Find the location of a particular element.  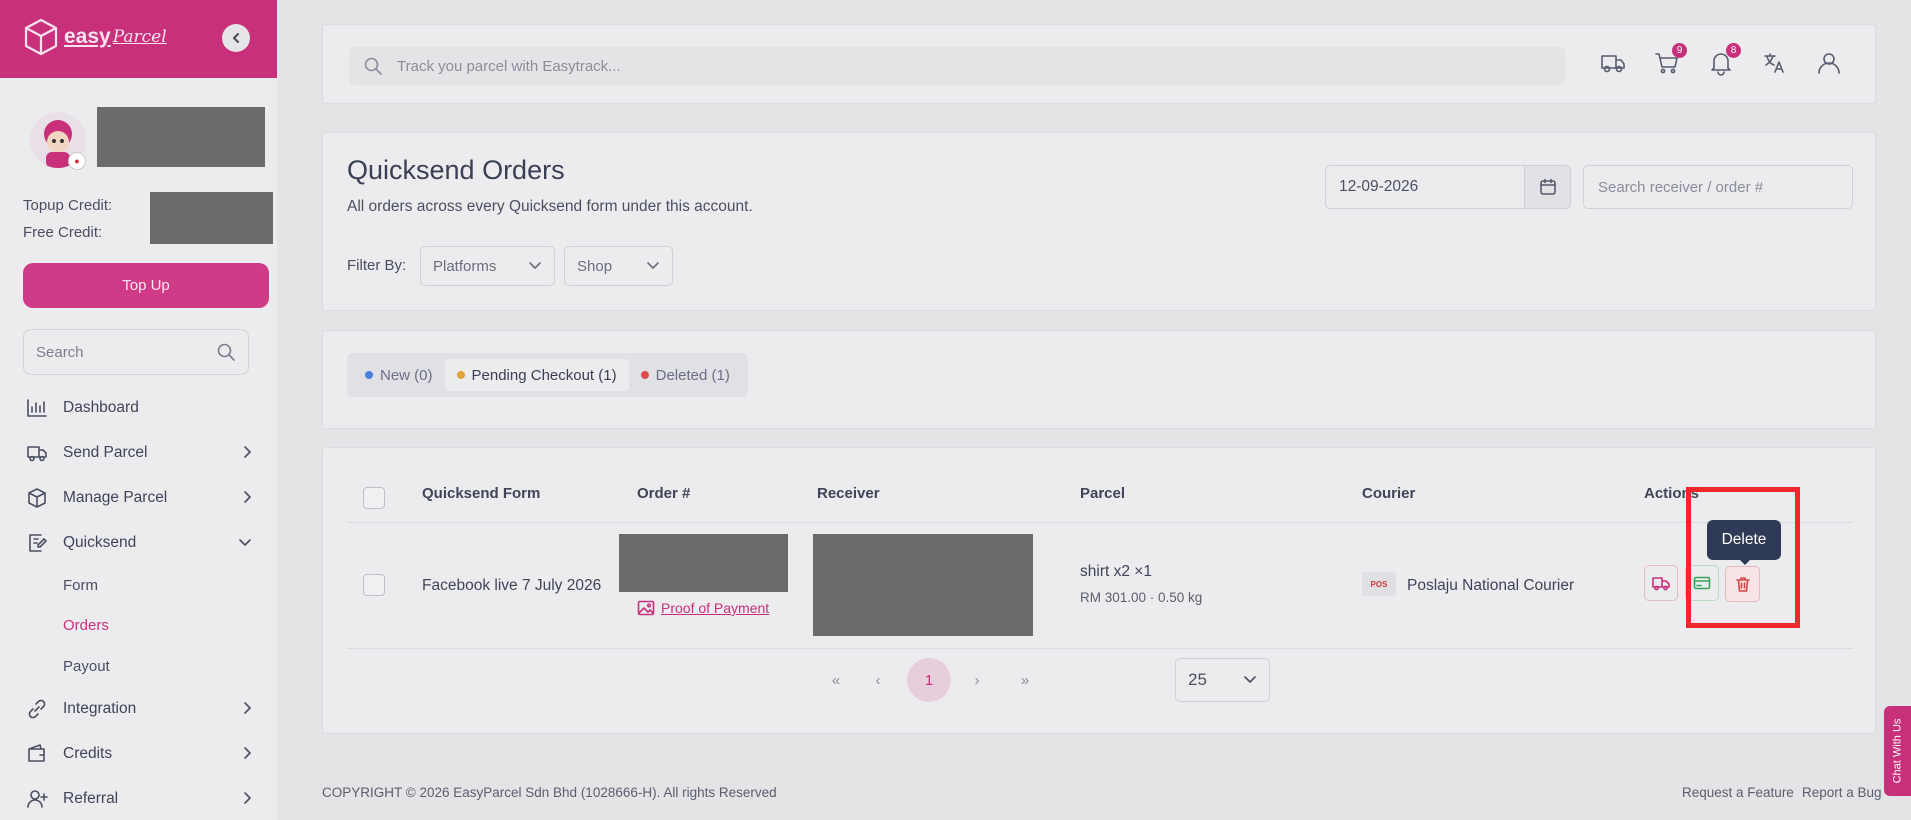

topup-button: Top Up is located at coordinates (146, 285).